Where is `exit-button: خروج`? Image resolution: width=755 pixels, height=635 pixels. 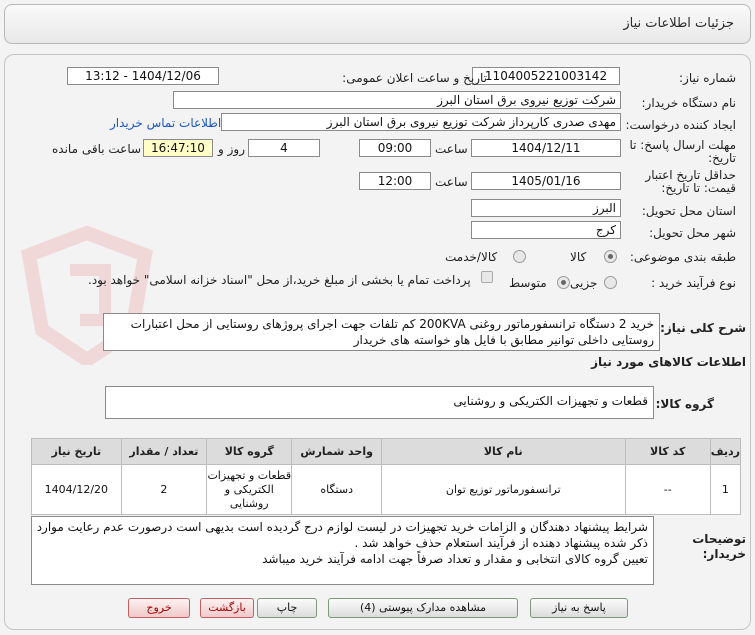
exit-button: خروج is located at coordinates (159, 608).